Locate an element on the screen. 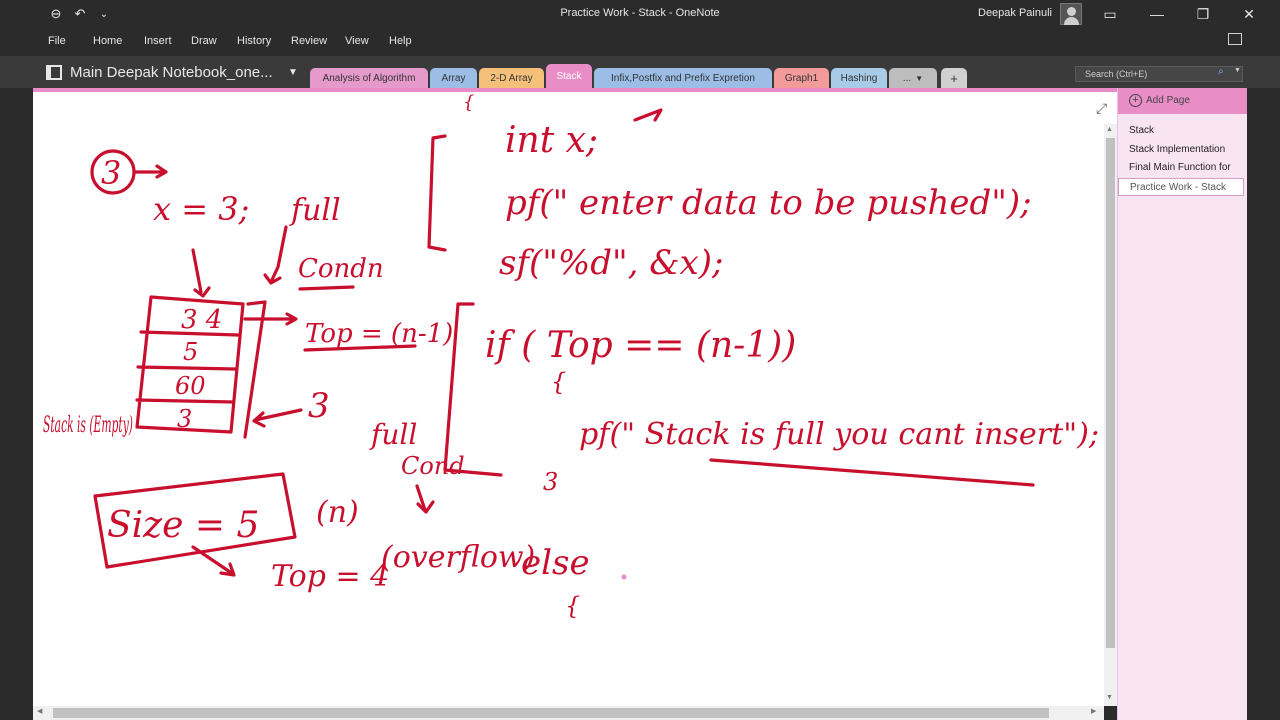 This screenshot has width=1280, height=720. tab-graph1: Graph1 is located at coordinates (801, 78).